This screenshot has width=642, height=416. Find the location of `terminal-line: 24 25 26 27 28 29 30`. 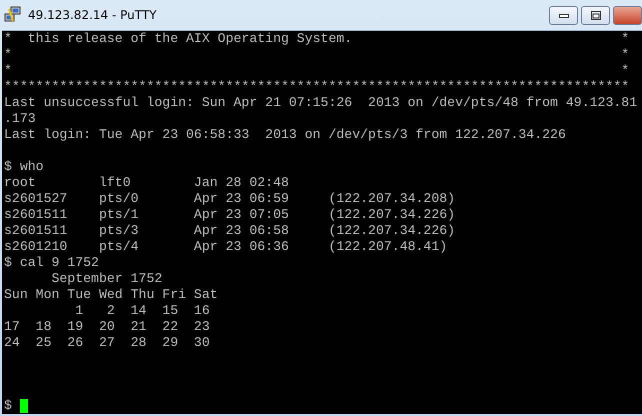

terminal-line: 24 25 26 27 28 29 30 is located at coordinates (107, 342).